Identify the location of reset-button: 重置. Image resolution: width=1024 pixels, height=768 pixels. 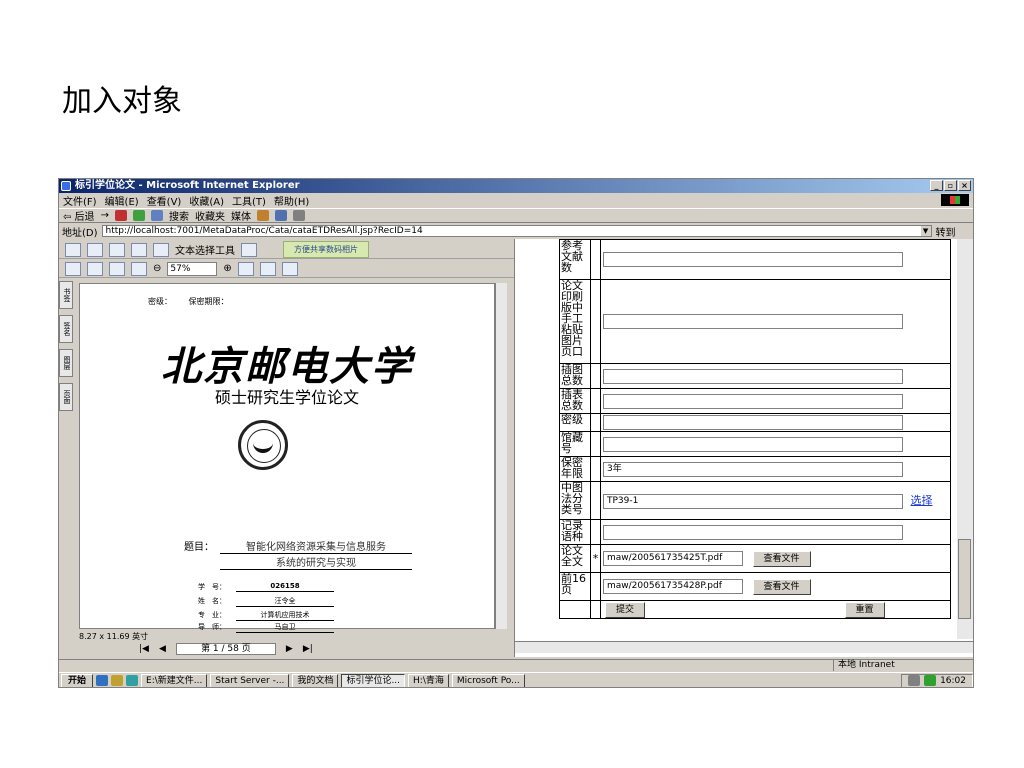
(864, 609).